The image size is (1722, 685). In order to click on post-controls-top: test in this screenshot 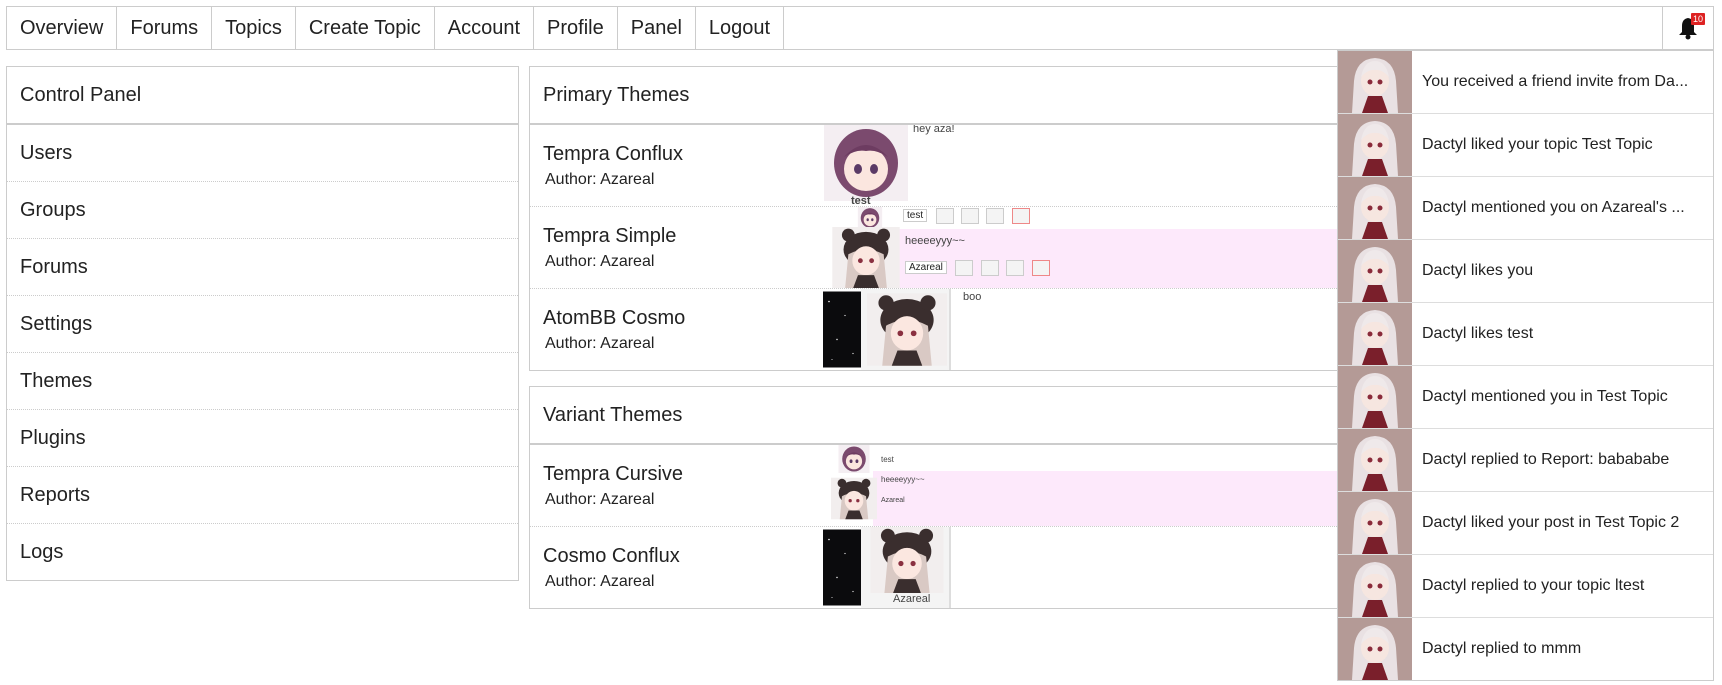, I will do `click(968, 216)`.